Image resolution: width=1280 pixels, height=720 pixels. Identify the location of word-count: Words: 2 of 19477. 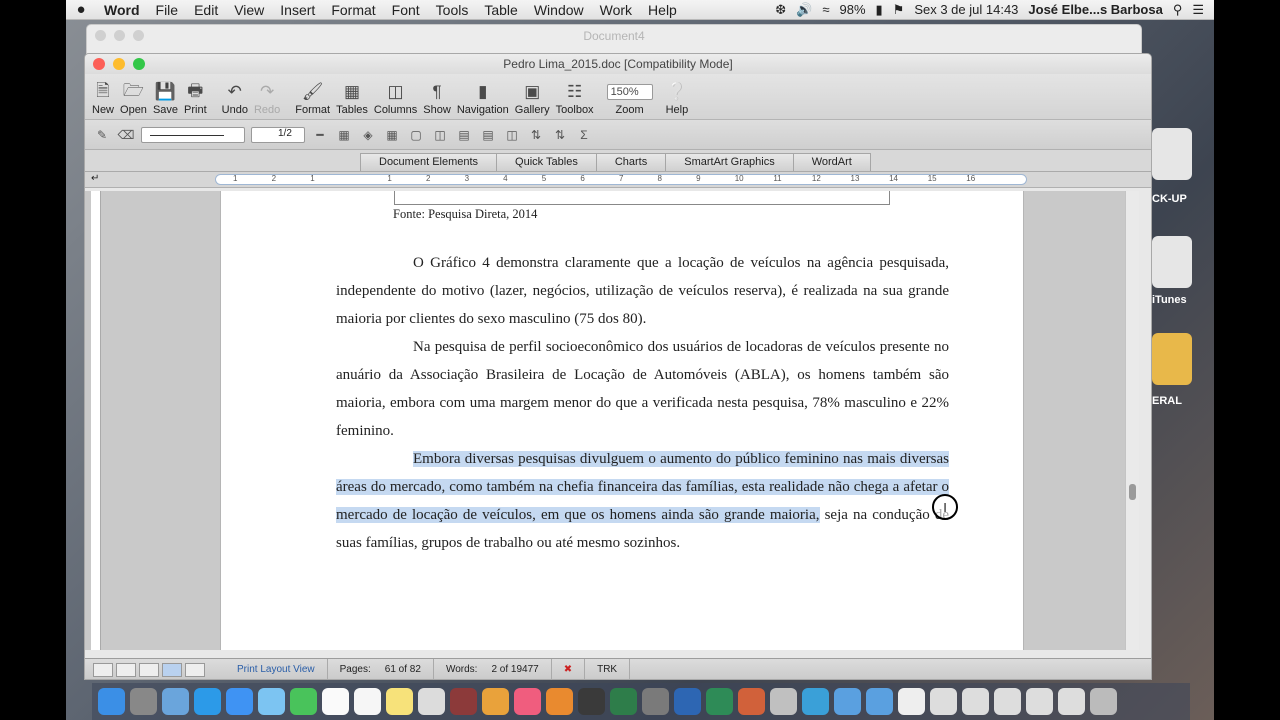
(493, 668).